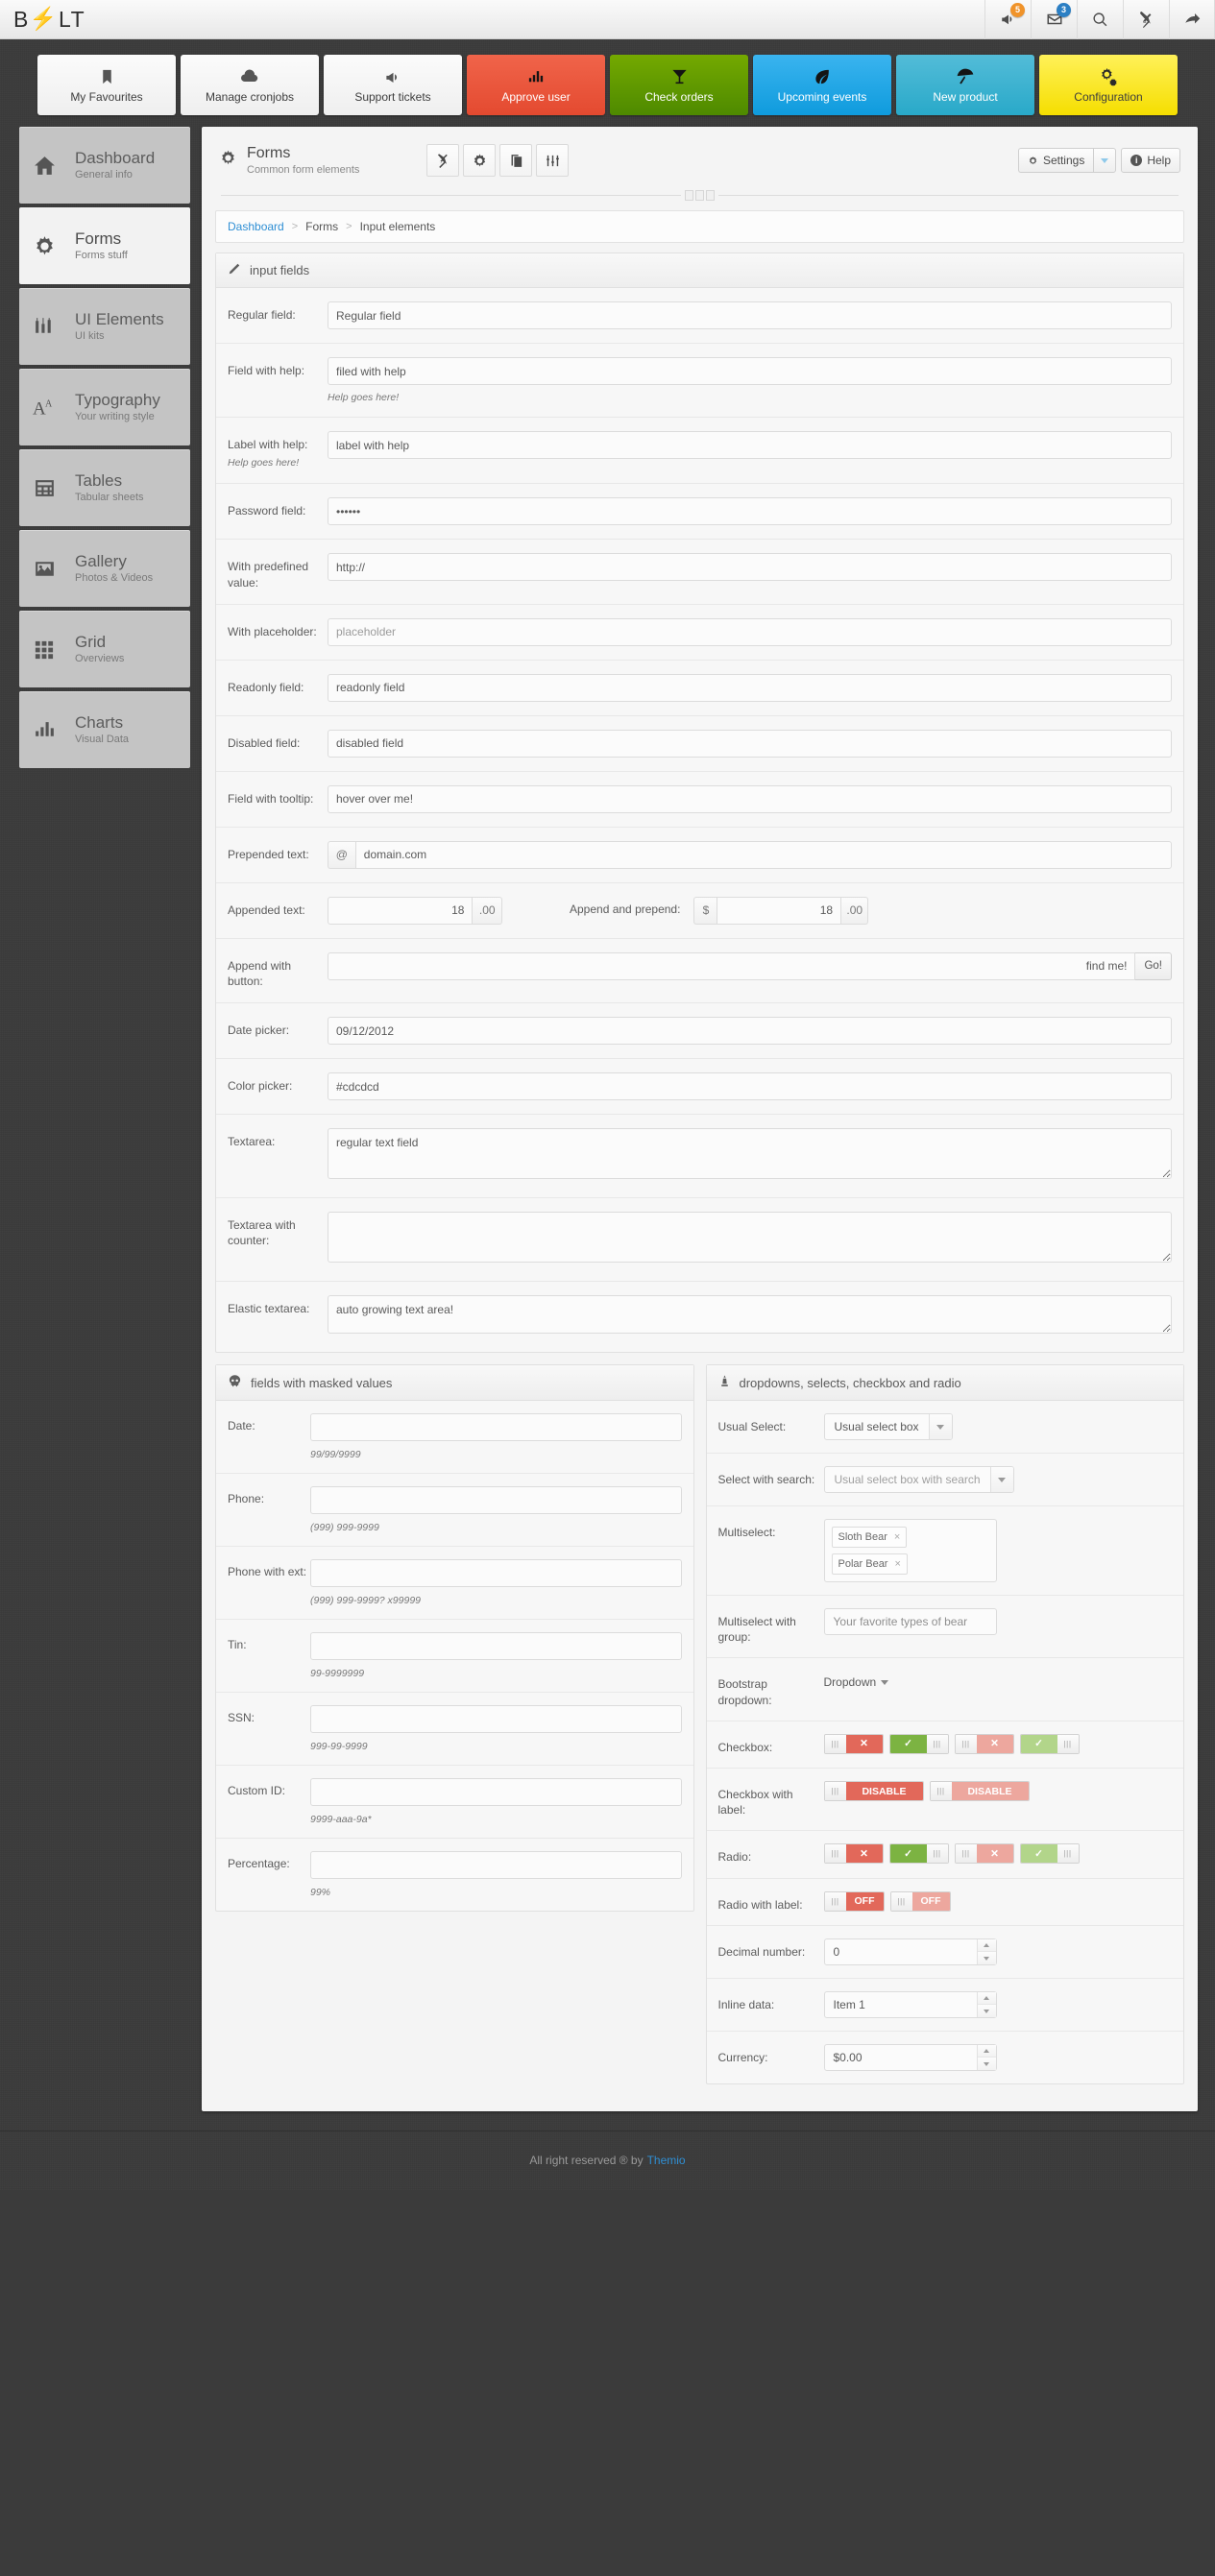  What do you see at coordinates (910, 1951) in the screenshot?
I see `decimal-number-stepper: 0` at bounding box center [910, 1951].